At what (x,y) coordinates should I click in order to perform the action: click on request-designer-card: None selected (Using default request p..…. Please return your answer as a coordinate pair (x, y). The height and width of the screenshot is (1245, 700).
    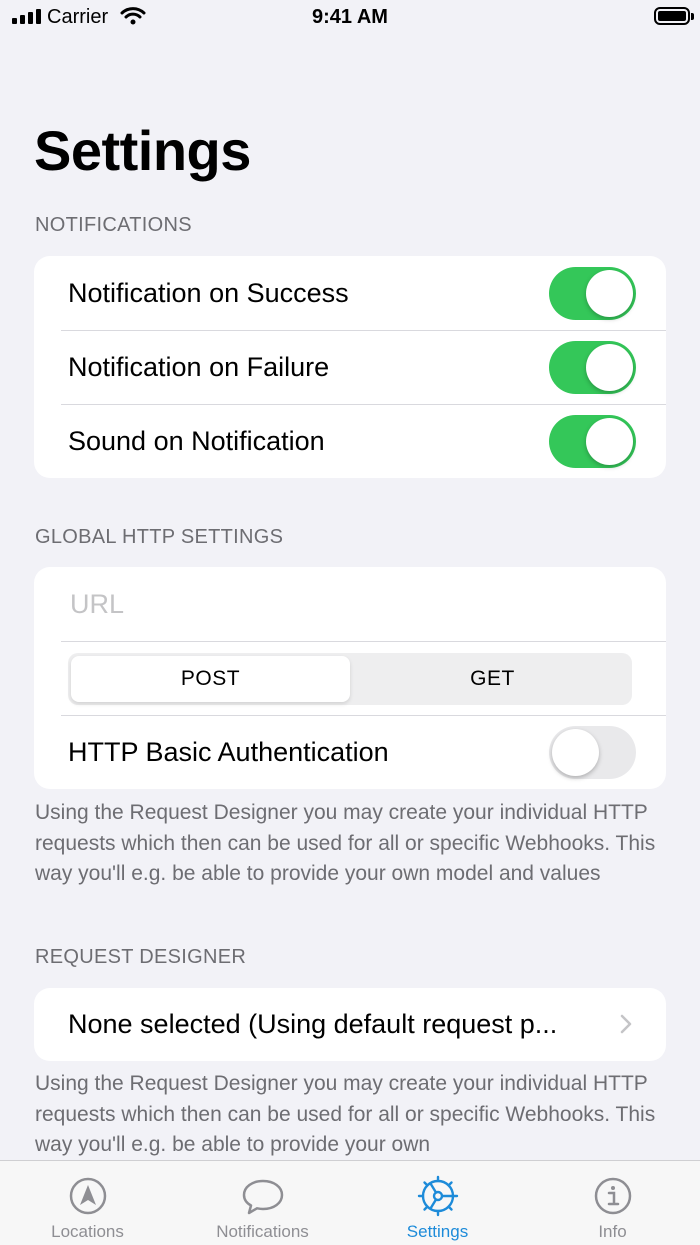
    Looking at the image, I should click on (350, 1024).